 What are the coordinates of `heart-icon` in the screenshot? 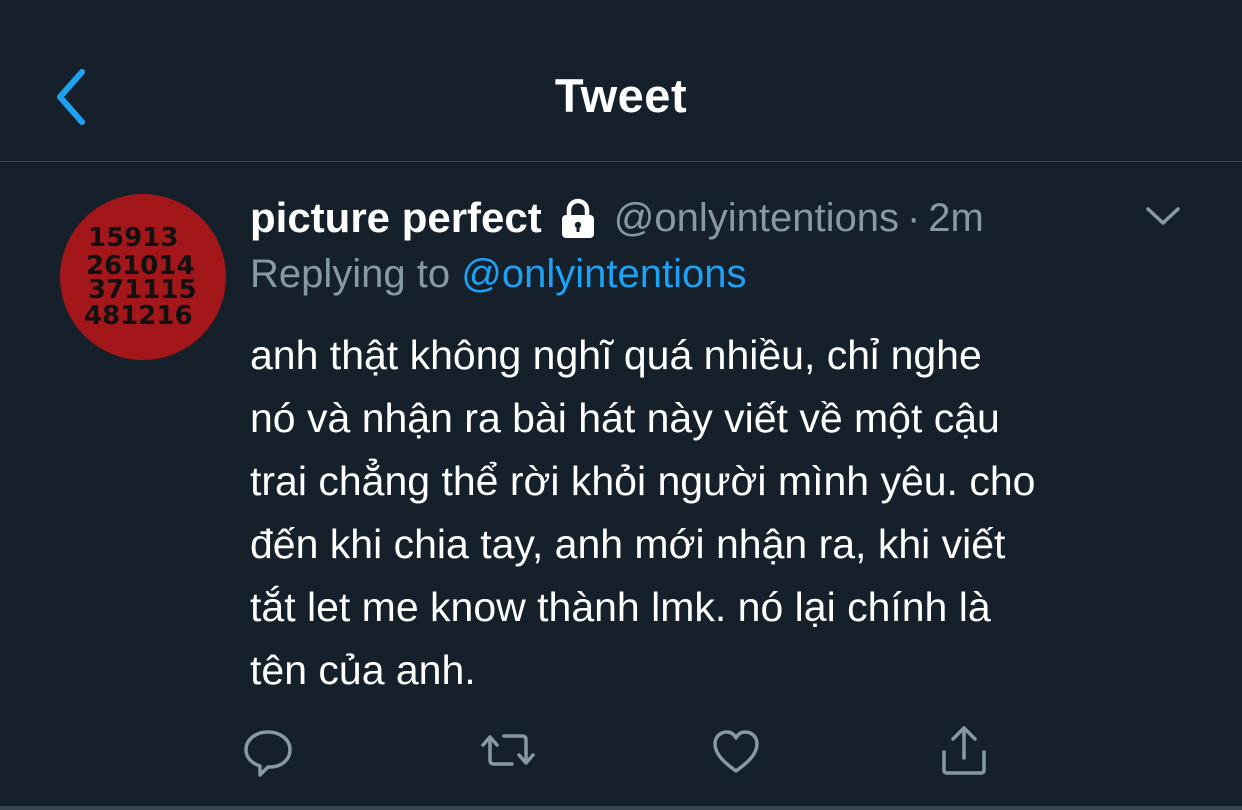 It's located at (736, 751).